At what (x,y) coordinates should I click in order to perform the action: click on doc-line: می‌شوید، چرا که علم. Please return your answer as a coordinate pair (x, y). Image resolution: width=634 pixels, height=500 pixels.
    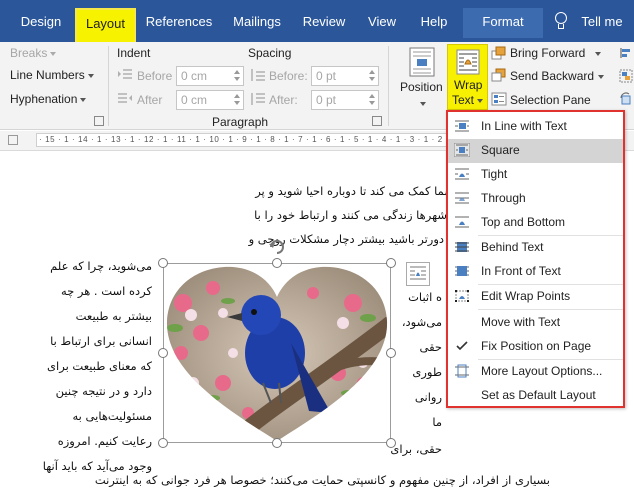
    Looking at the image, I should click on (101, 266).